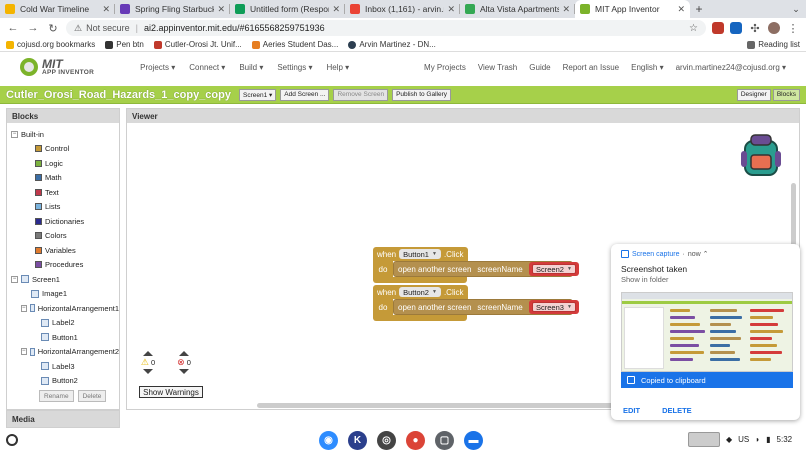  Describe the element at coordinates (632, 9) in the screenshot. I see `browser-tab: MIT App Inventor ✕` at that location.